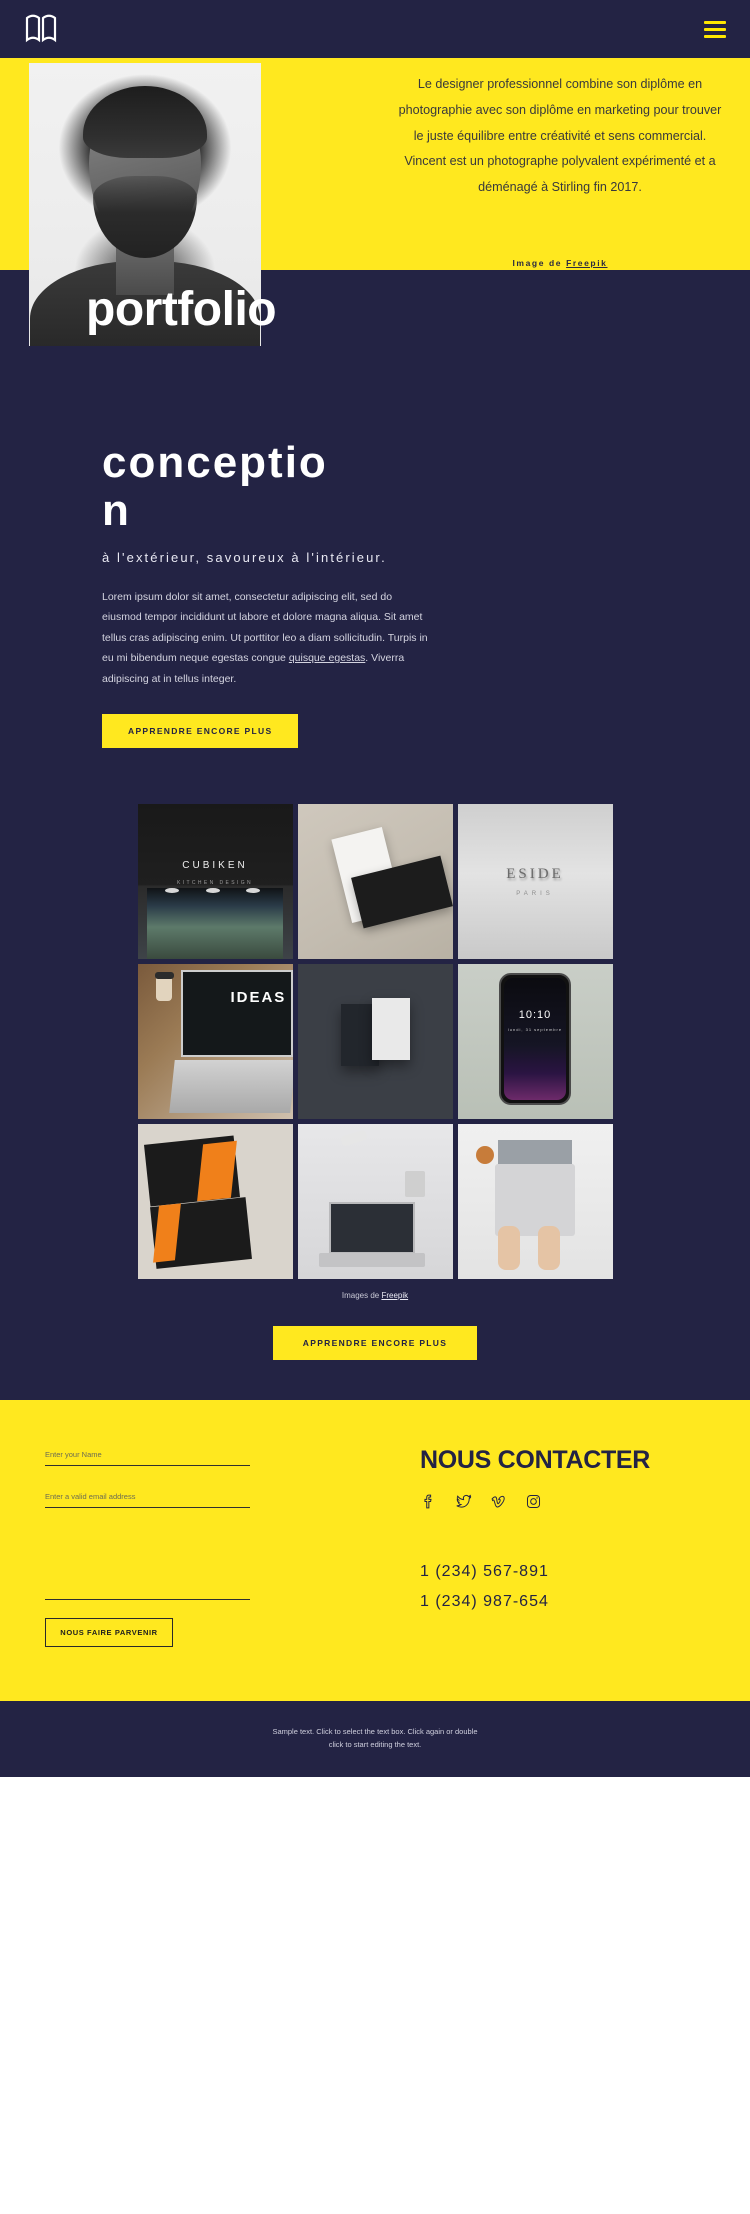 The image size is (750, 2214). What do you see at coordinates (535, 1460) in the screenshot?
I see `contact-heading: NOUS CONTACTER` at bounding box center [535, 1460].